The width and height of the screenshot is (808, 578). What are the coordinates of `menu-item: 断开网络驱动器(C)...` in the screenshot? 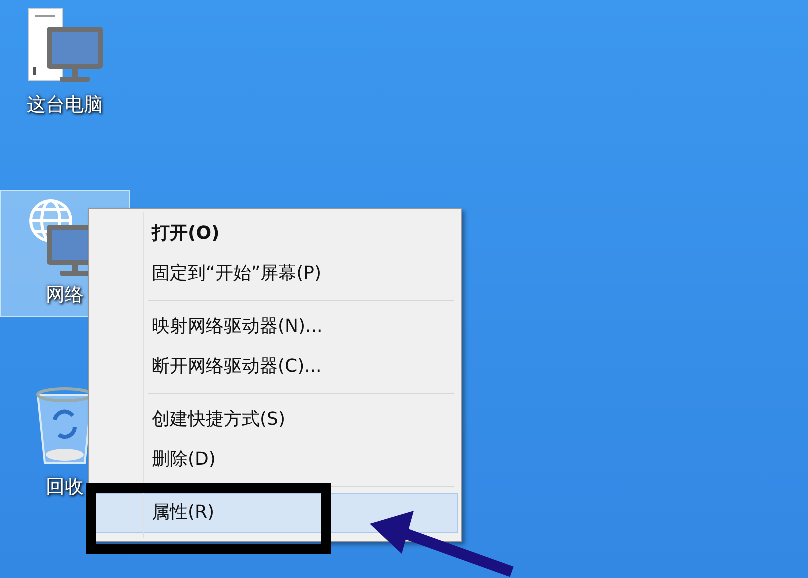 It's located at (275, 367).